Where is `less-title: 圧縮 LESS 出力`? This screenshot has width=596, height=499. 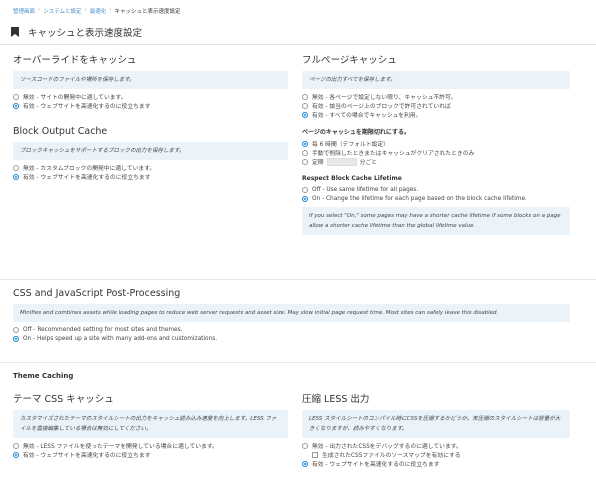 less-title: 圧縮 LESS 出力 is located at coordinates (336, 399).